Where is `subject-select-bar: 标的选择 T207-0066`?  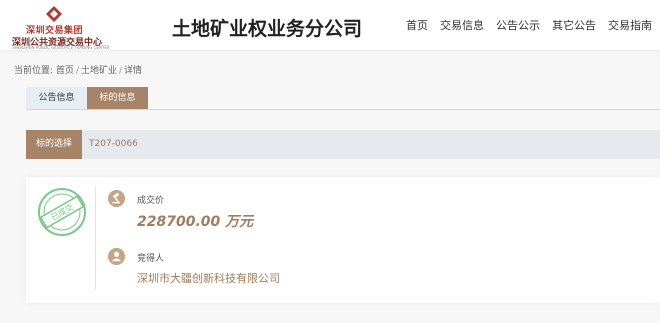
subject-select-bar: 标的选择 T207-0066 is located at coordinates (343, 144).